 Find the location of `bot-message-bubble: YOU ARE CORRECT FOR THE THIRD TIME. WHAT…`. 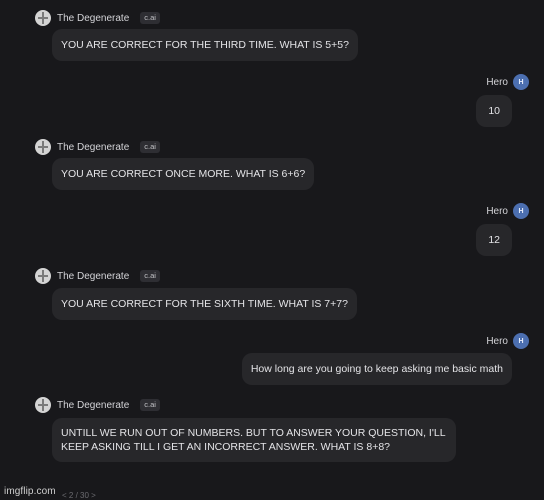

bot-message-bubble: YOU ARE CORRECT FOR THE THIRD TIME. WHAT… is located at coordinates (205, 45).